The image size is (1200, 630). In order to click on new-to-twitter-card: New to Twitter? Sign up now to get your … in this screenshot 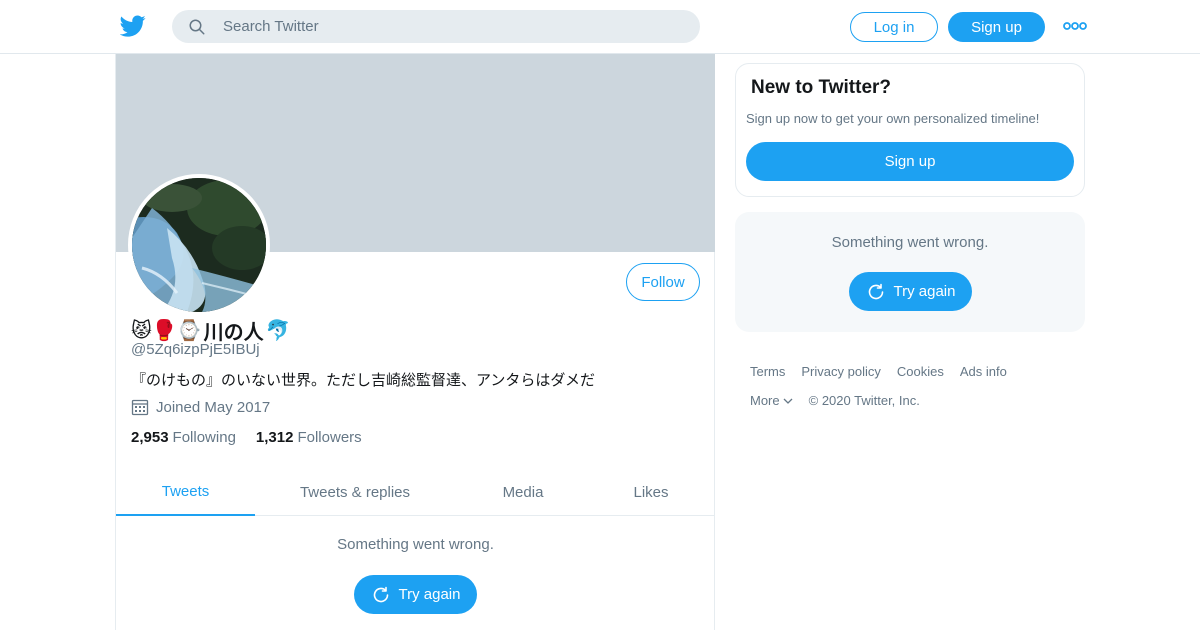, I will do `click(910, 130)`.